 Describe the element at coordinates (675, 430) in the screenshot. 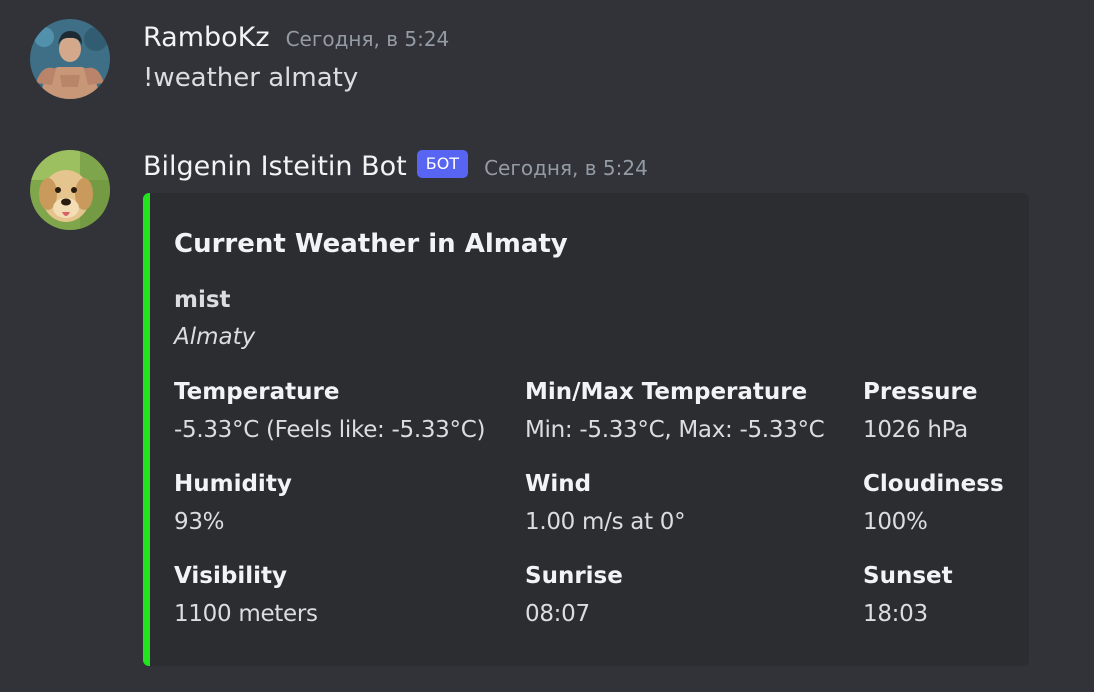

I see `field-value: Min: -5.33°C, Max: -5.33°C` at that location.